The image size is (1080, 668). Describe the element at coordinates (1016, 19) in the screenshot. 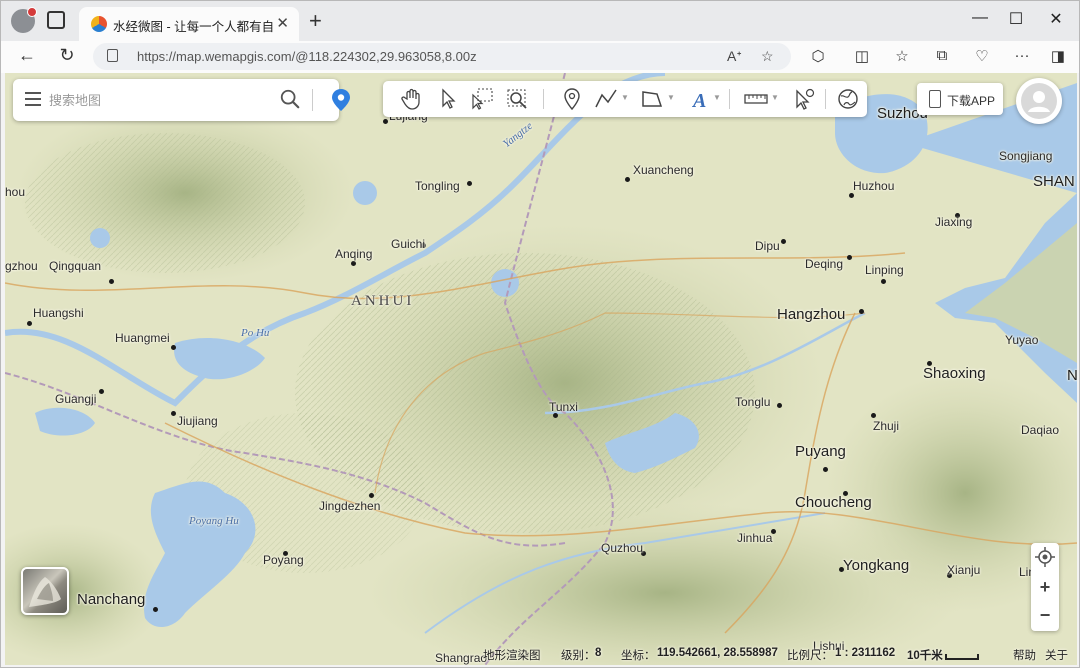

I see `maximize-icon: ☐` at that location.